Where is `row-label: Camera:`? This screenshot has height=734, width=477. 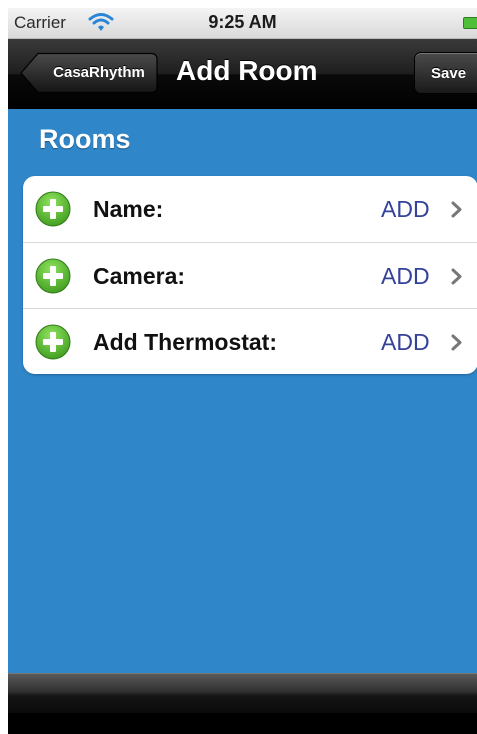 row-label: Camera: is located at coordinates (139, 276).